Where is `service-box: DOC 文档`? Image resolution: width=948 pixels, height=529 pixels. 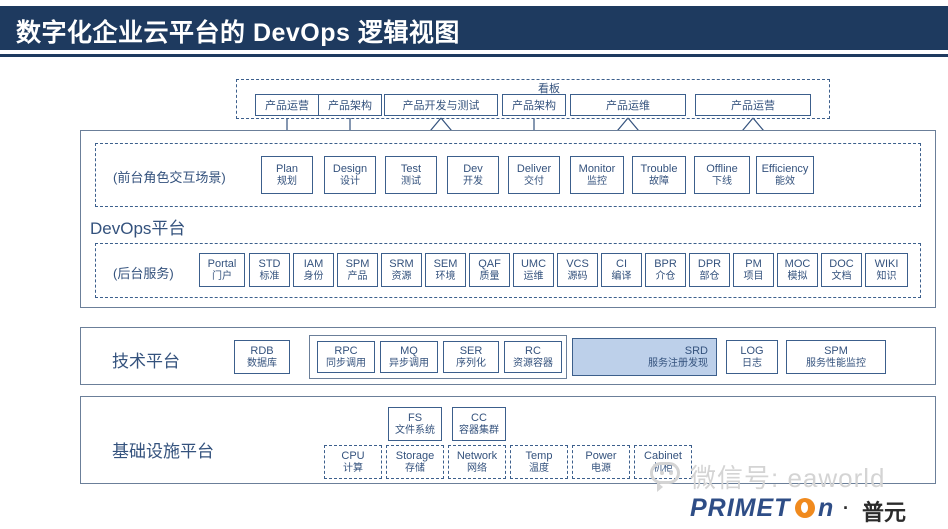 service-box: DOC 文档 is located at coordinates (841, 270).